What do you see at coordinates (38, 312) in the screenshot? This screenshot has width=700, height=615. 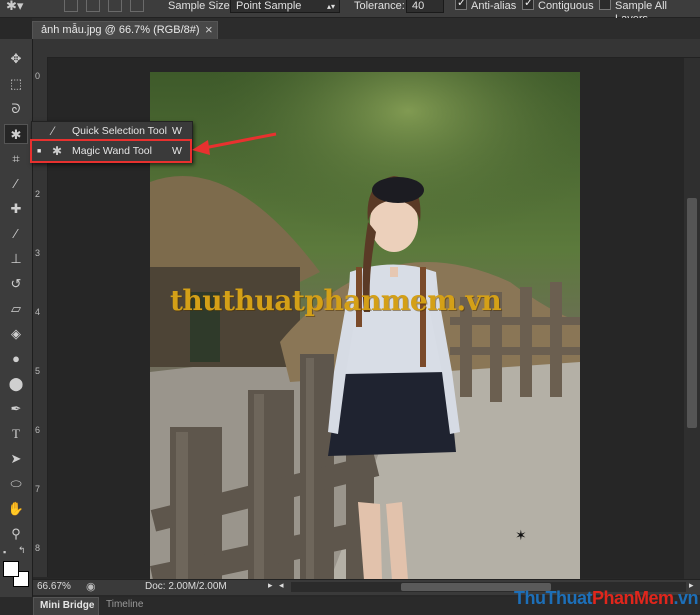 I see `ruler-mark: 4` at bounding box center [38, 312].